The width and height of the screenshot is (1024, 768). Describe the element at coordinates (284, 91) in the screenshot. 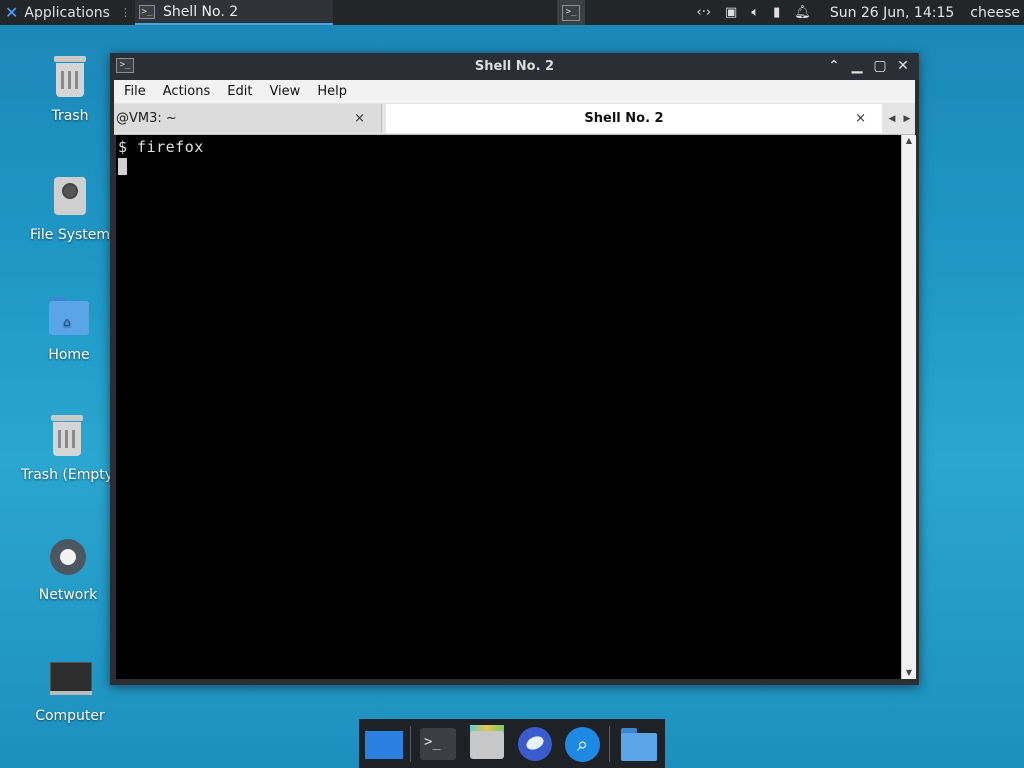

I see `menu-view: View` at that location.